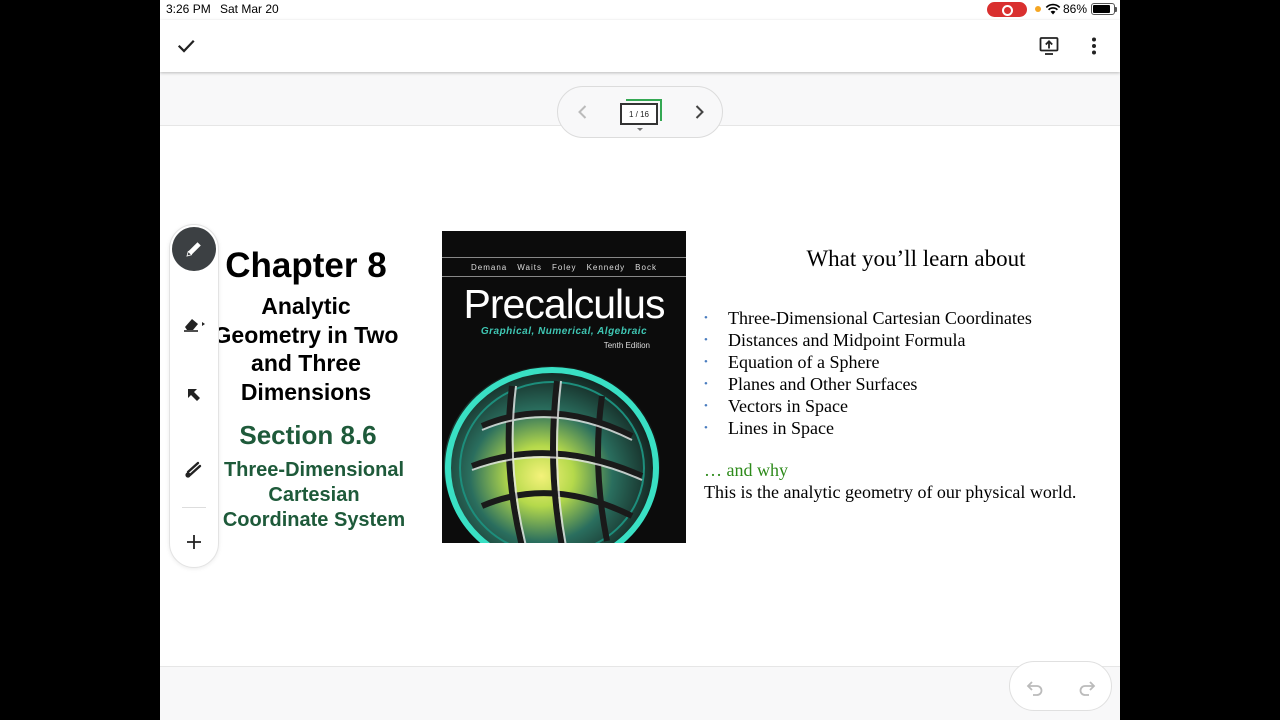 This screenshot has height=720, width=1280. Describe the element at coordinates (916, 258) in the screenshot. I see `learn-heading: What you’ll learn about` at that location.